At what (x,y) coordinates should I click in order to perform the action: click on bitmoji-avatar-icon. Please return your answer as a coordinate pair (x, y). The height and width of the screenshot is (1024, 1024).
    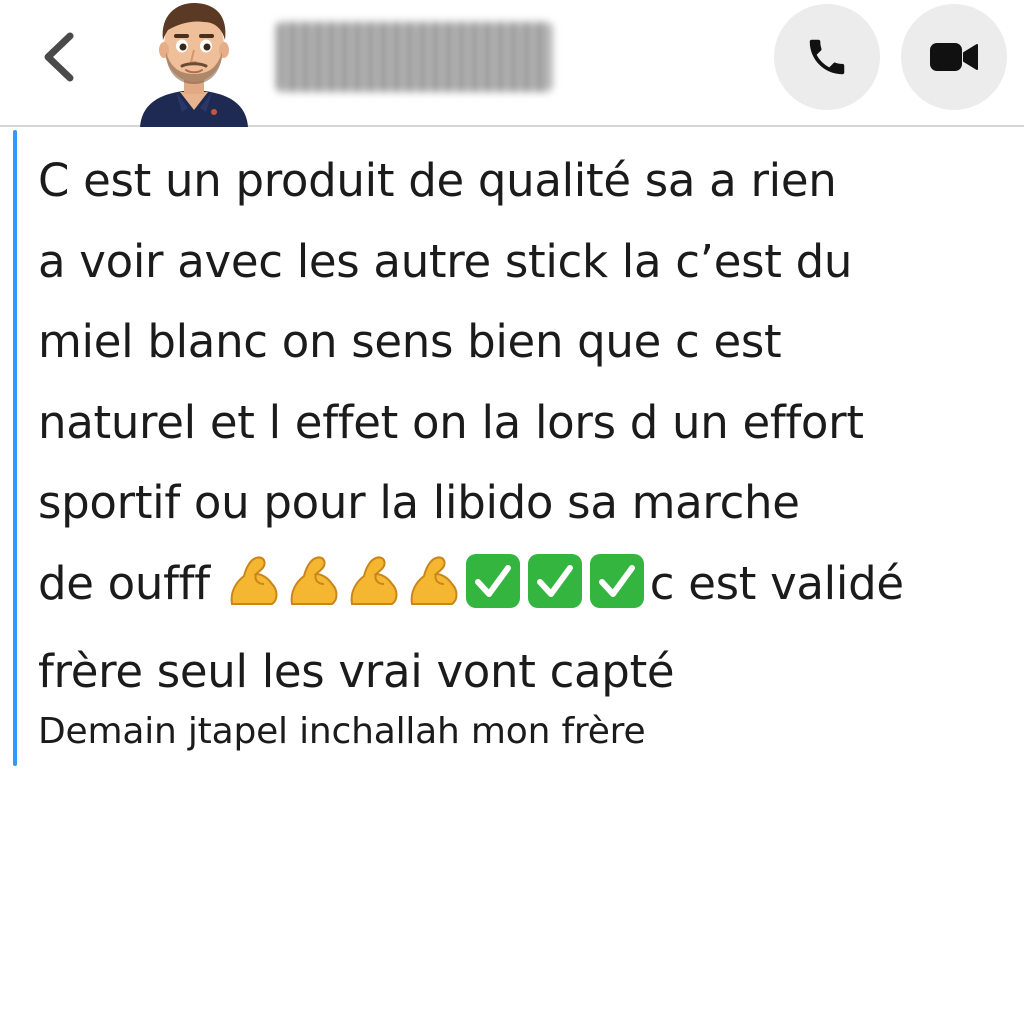
    Looking at the image, I should click on (194, 64).